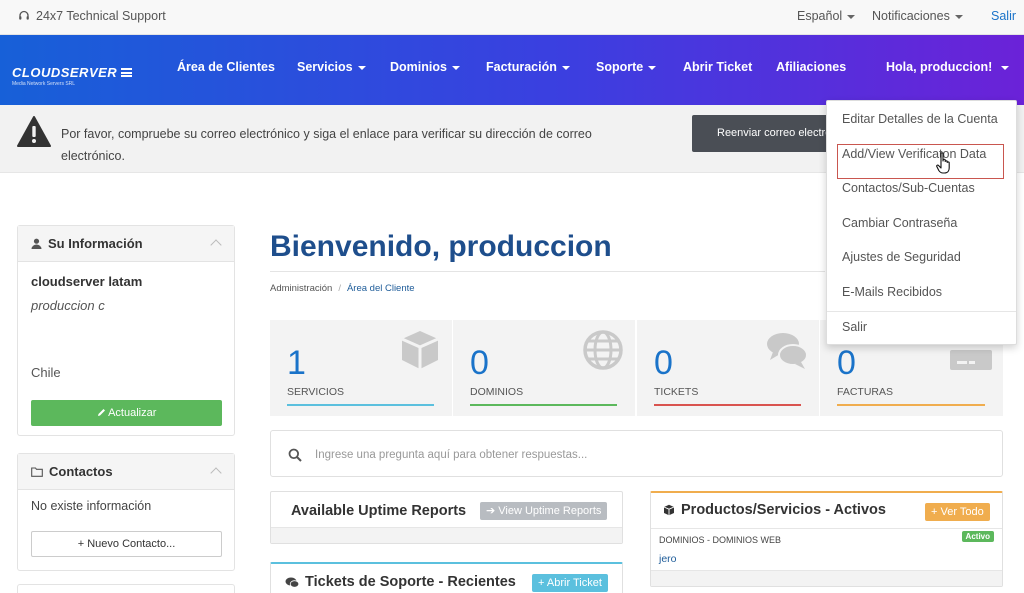 The image size is (1024, 593). What do you see at coordinates (603, 350) in the screenshot?
I see `globe-icon` at bounding box center [603, 350].